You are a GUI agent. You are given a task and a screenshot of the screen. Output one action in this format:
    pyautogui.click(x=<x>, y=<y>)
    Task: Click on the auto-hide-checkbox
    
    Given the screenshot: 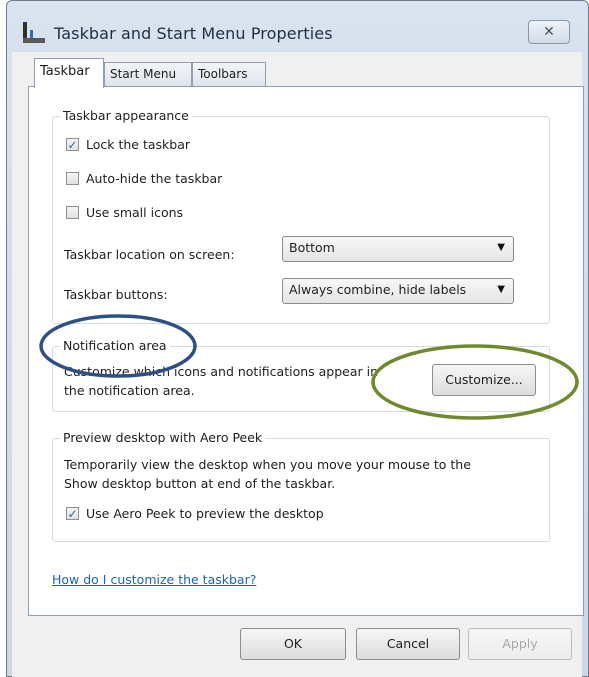 What is the action you would take?
    pyautogui.click(x=72, y=178)
    